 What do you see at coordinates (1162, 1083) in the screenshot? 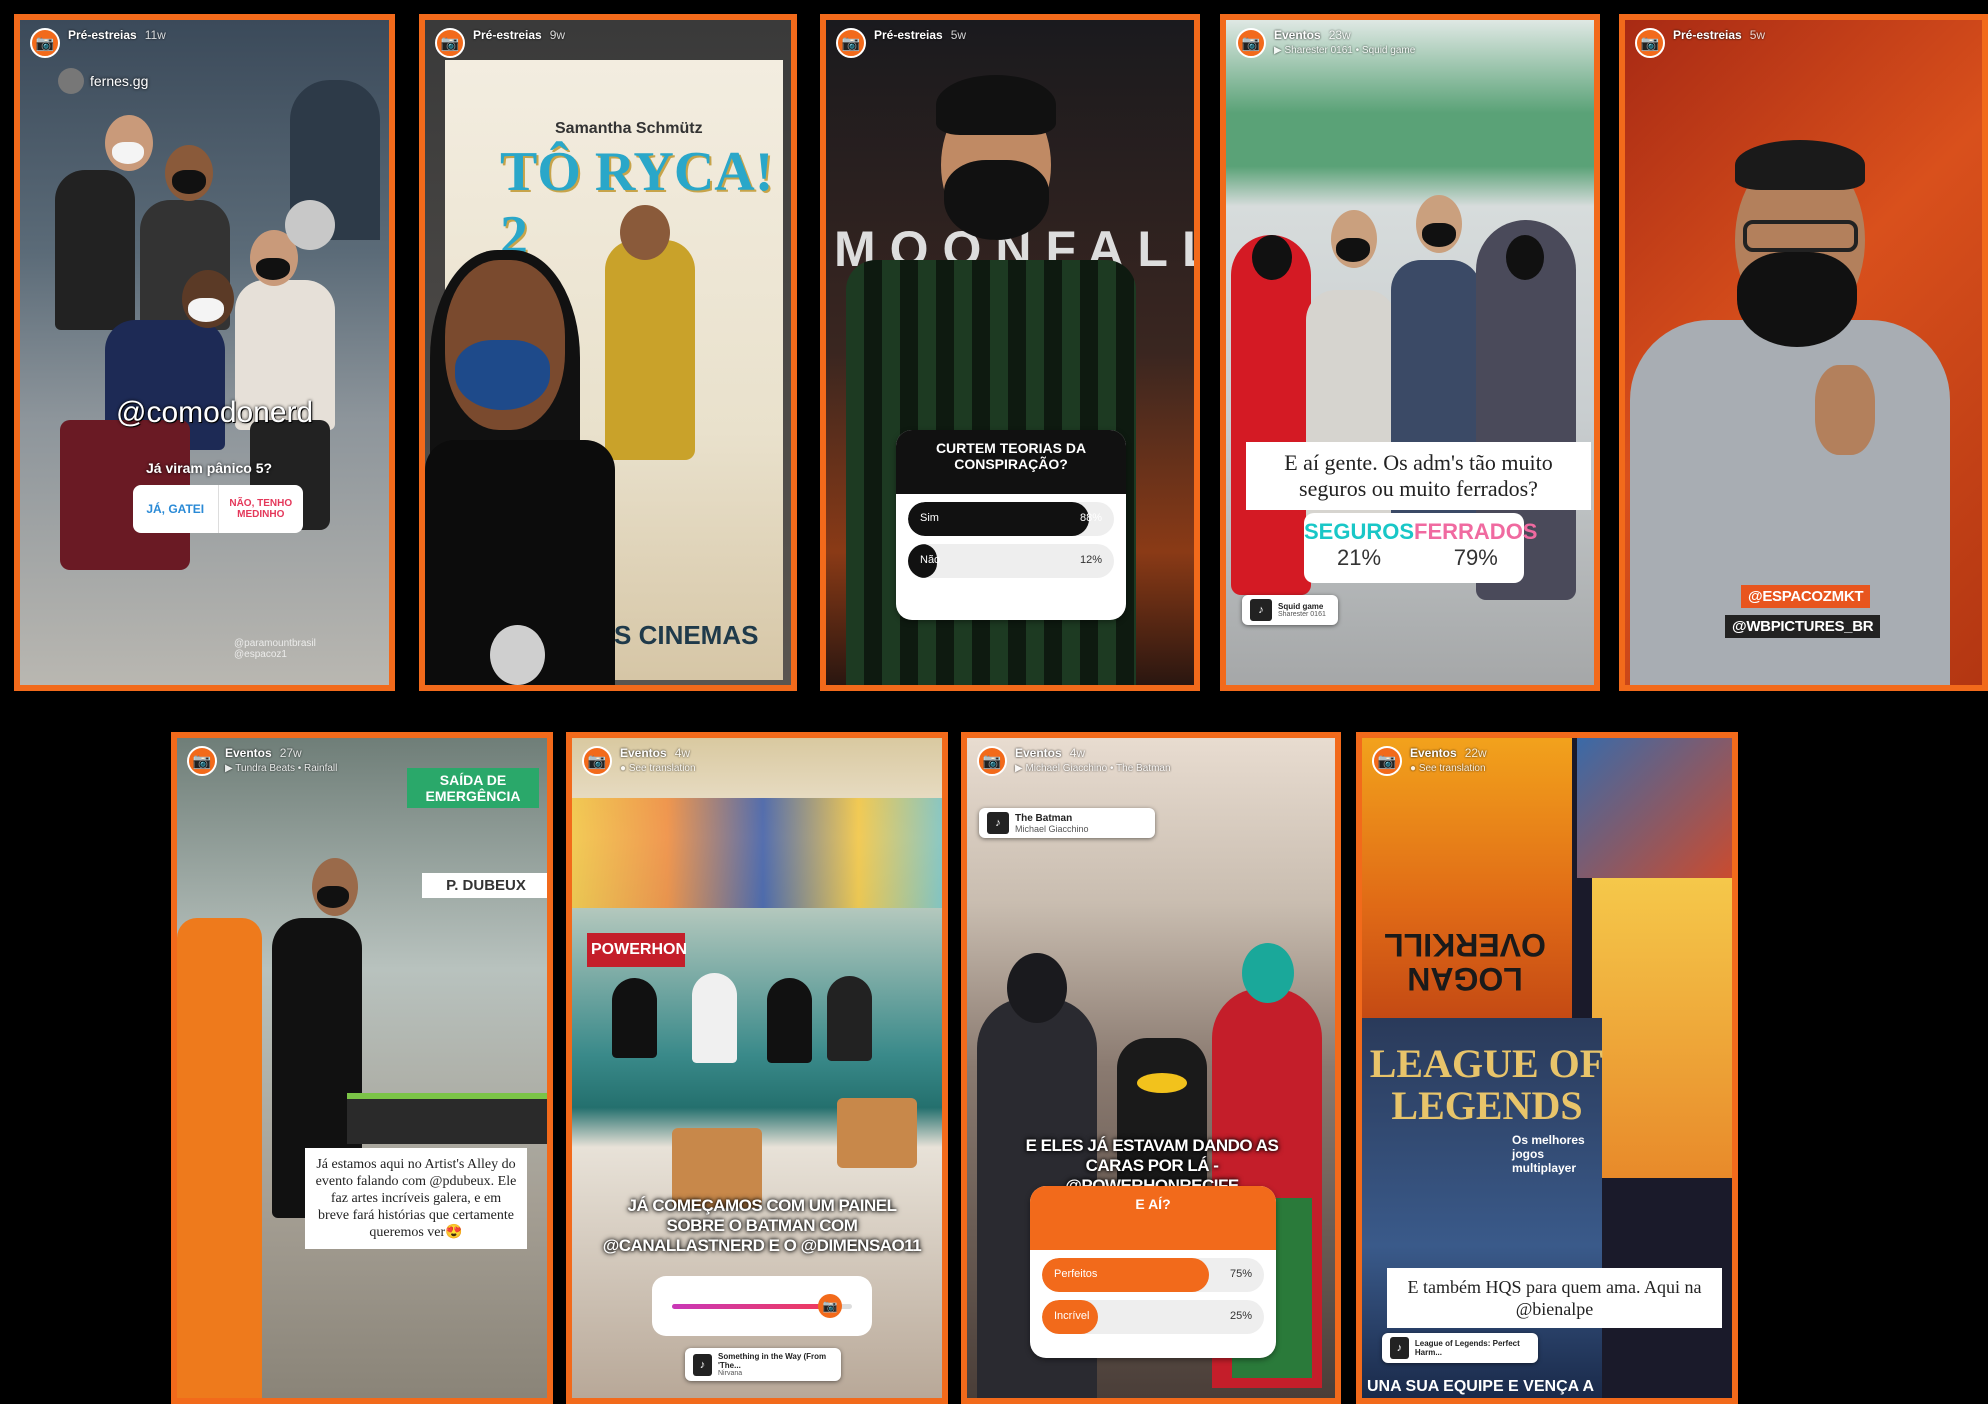
I see `bat-symbol` at bounding box center [1162, 1083].